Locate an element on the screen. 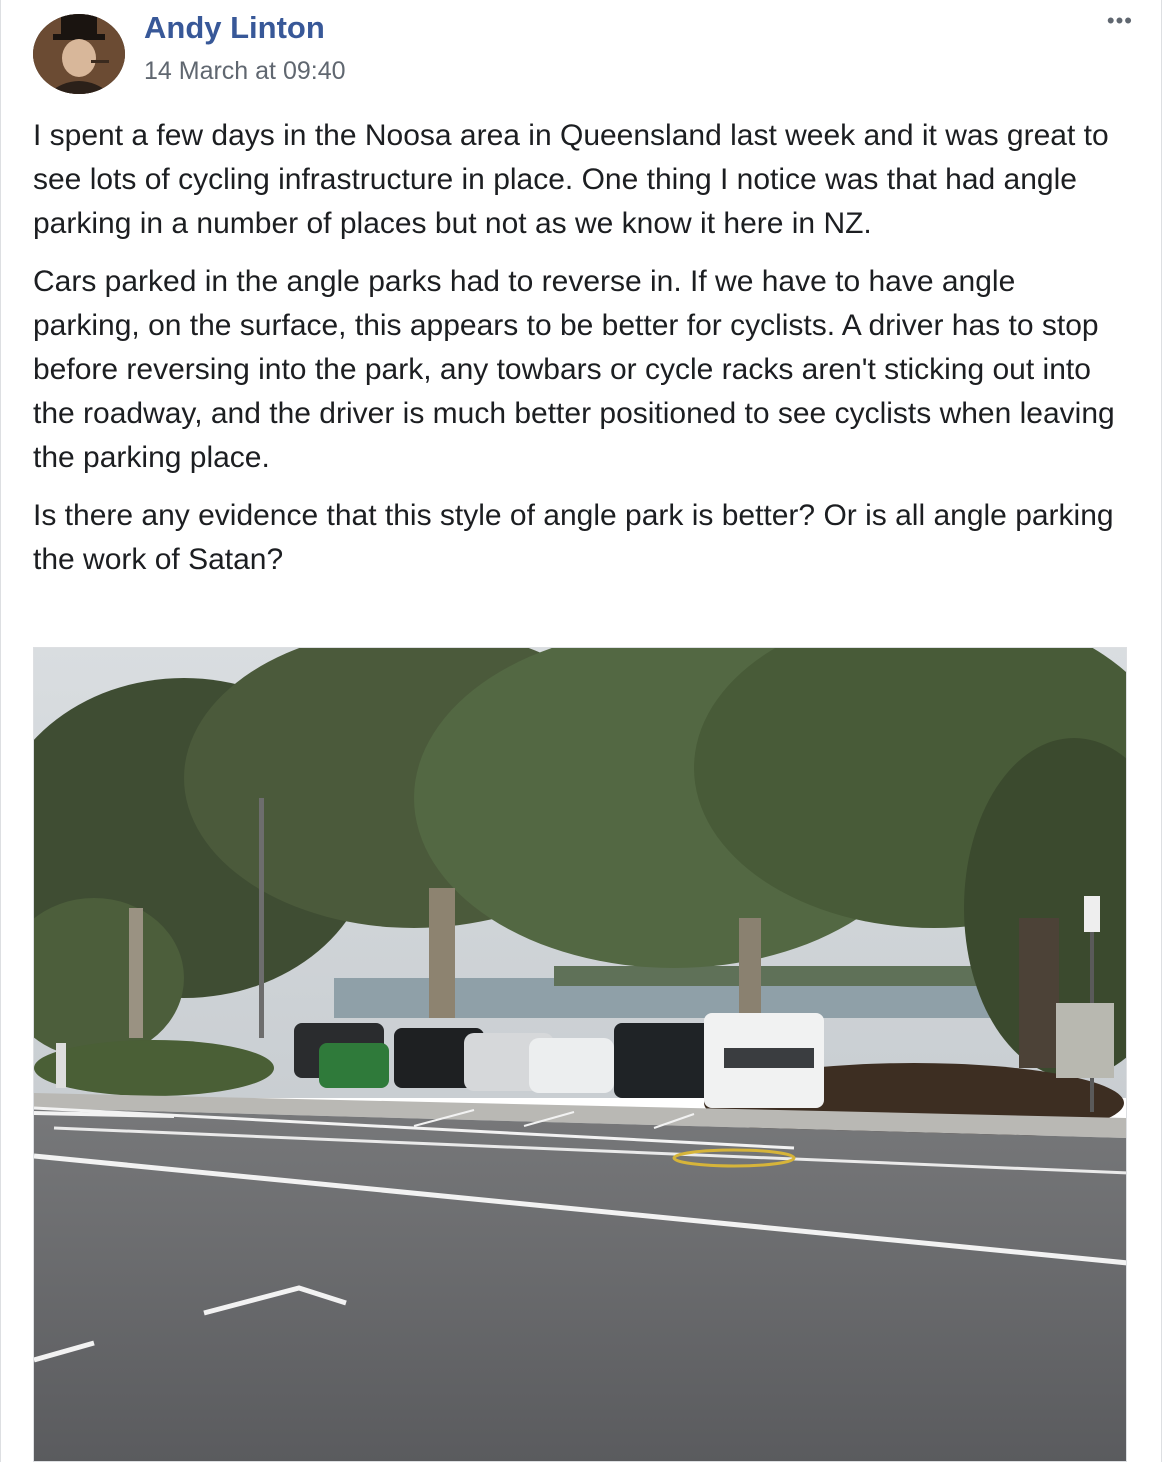 The width and height of the screenshot is (1162, 1462). ellipsis-icon: ••• is located at coordinates (1120, 21).